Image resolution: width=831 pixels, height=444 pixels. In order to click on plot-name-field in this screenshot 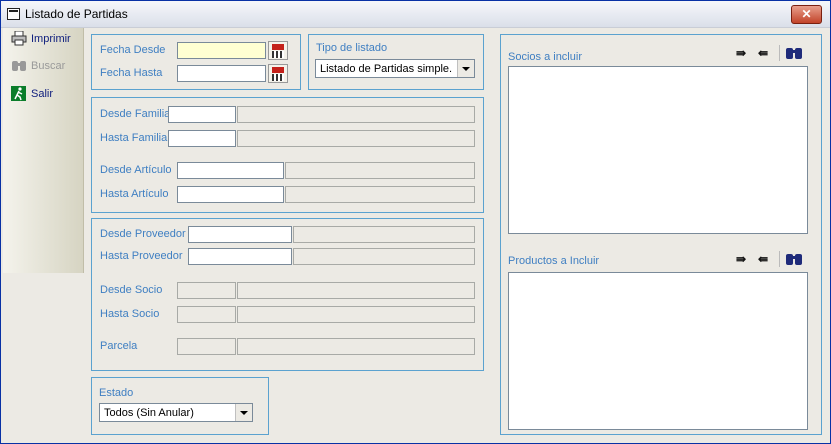, I will do `click(356, 346)`.